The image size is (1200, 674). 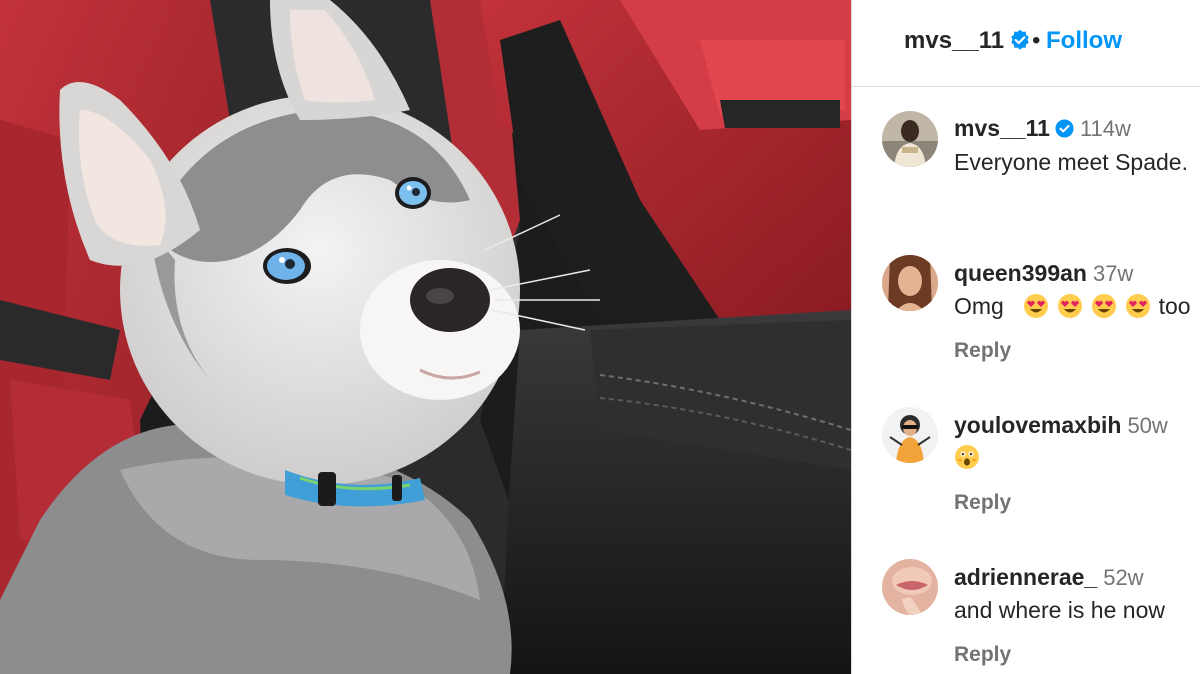 I want to click on comment-time: 52w, so click(x=1123, y=577).